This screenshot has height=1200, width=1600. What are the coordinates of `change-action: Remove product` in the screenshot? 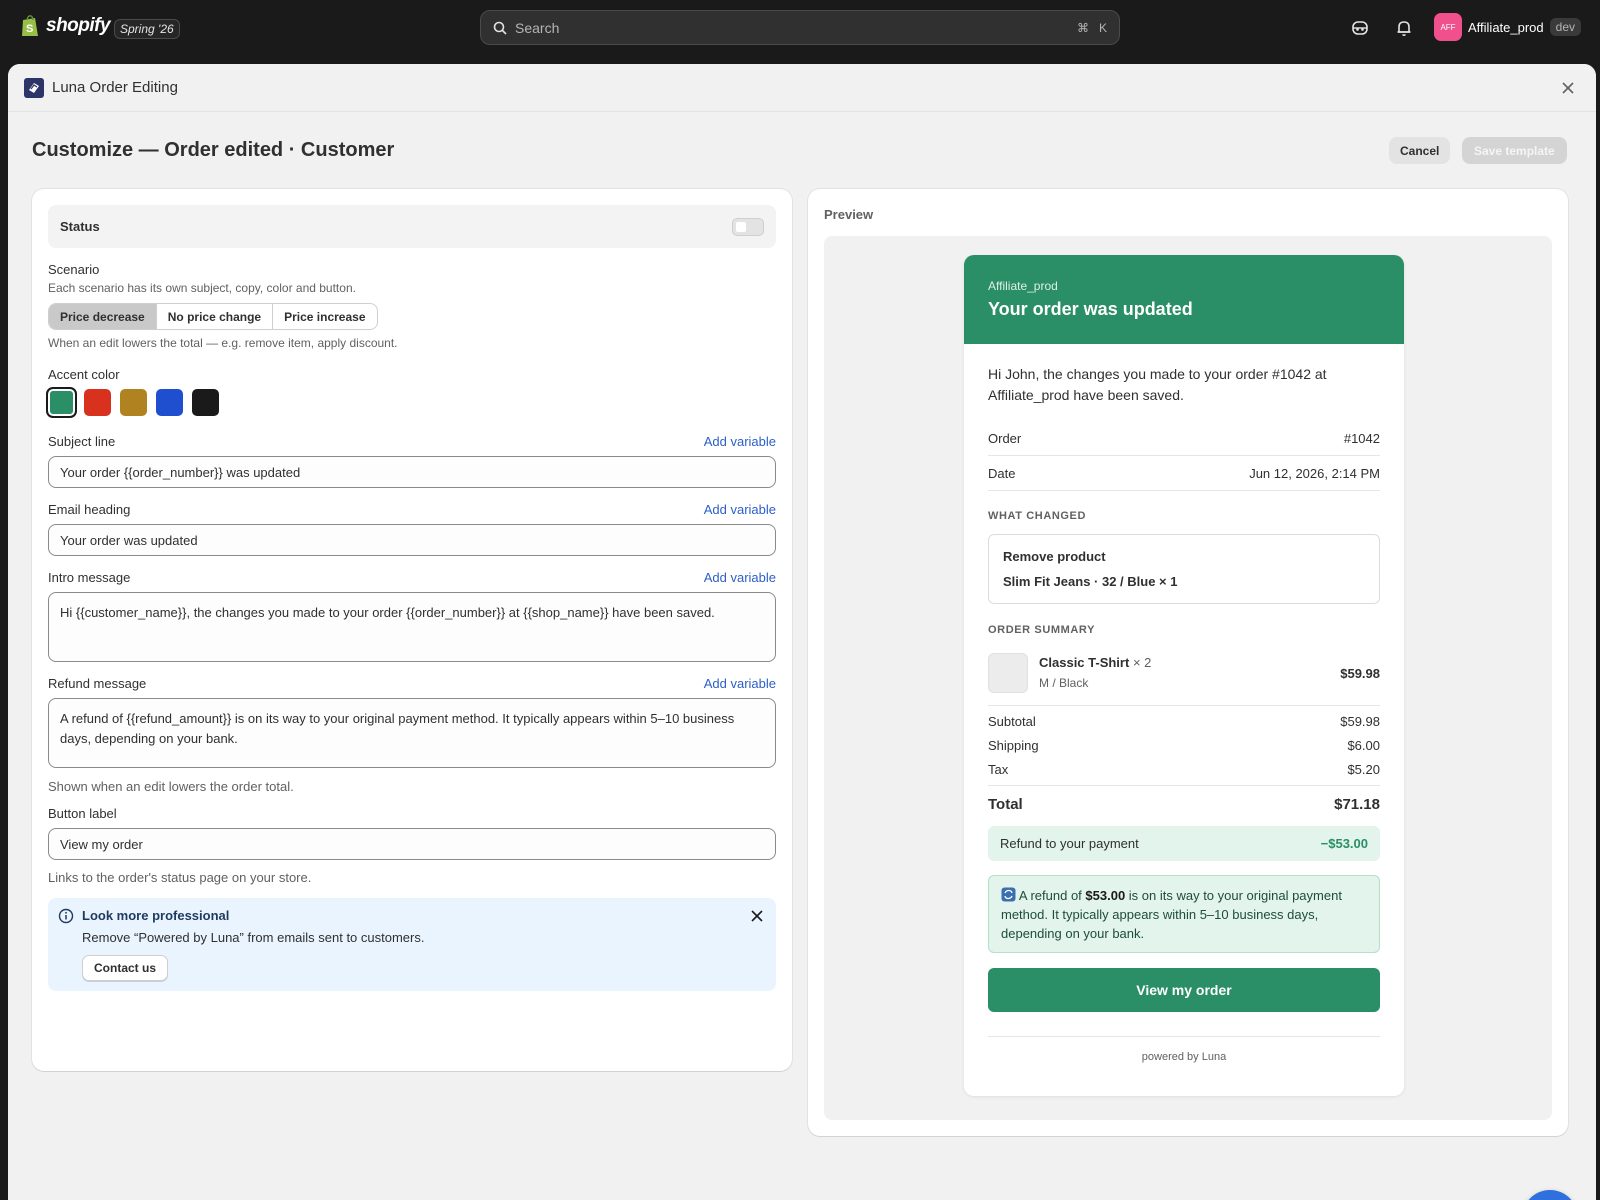 It's located at (1054, 556).